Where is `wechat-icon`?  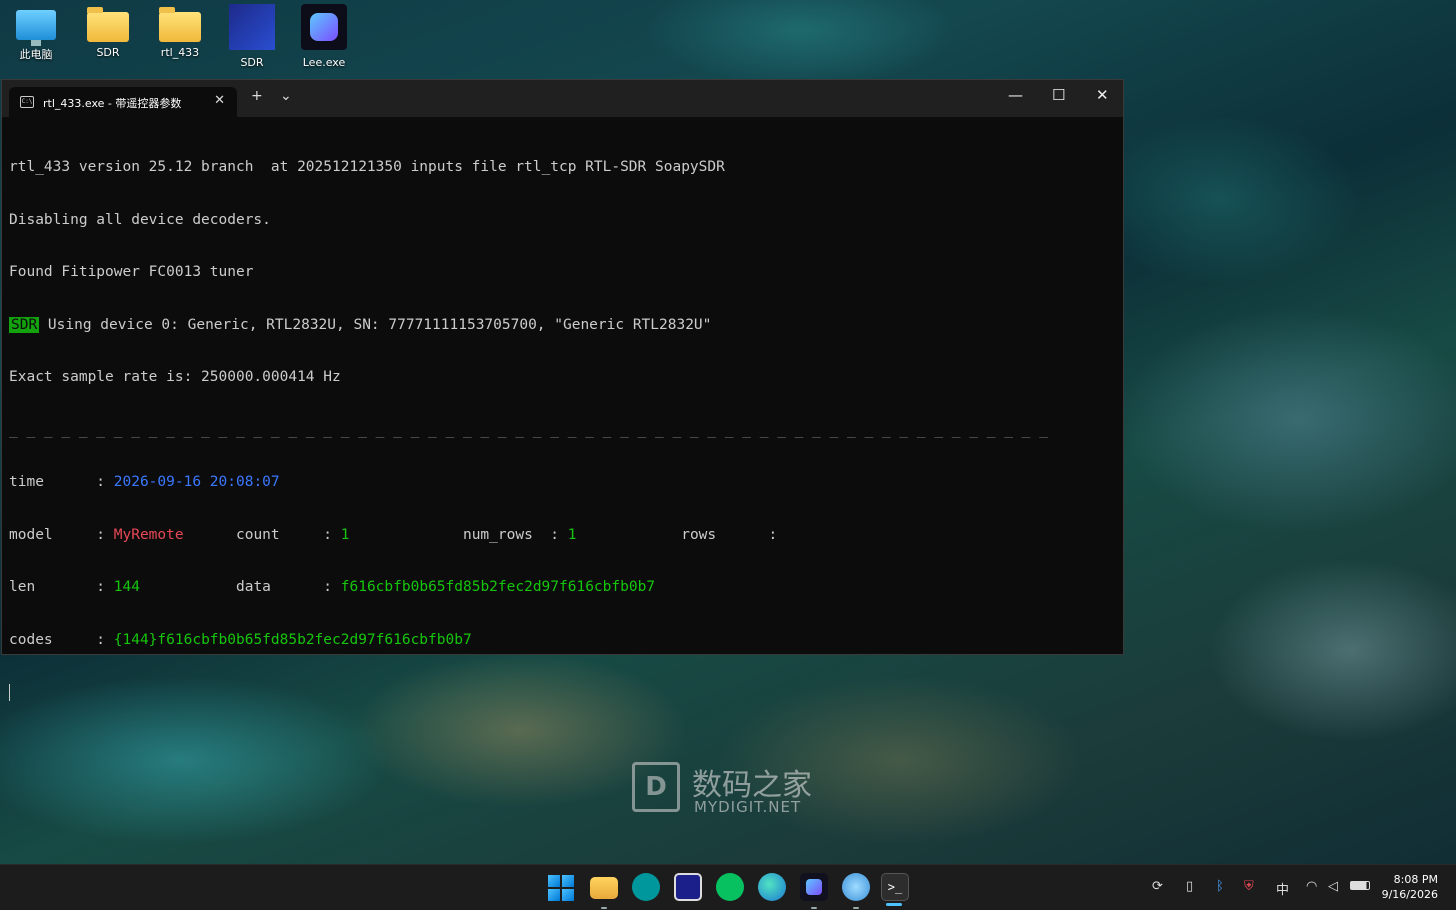
wechat-icon is located at coordinates (730, 887).